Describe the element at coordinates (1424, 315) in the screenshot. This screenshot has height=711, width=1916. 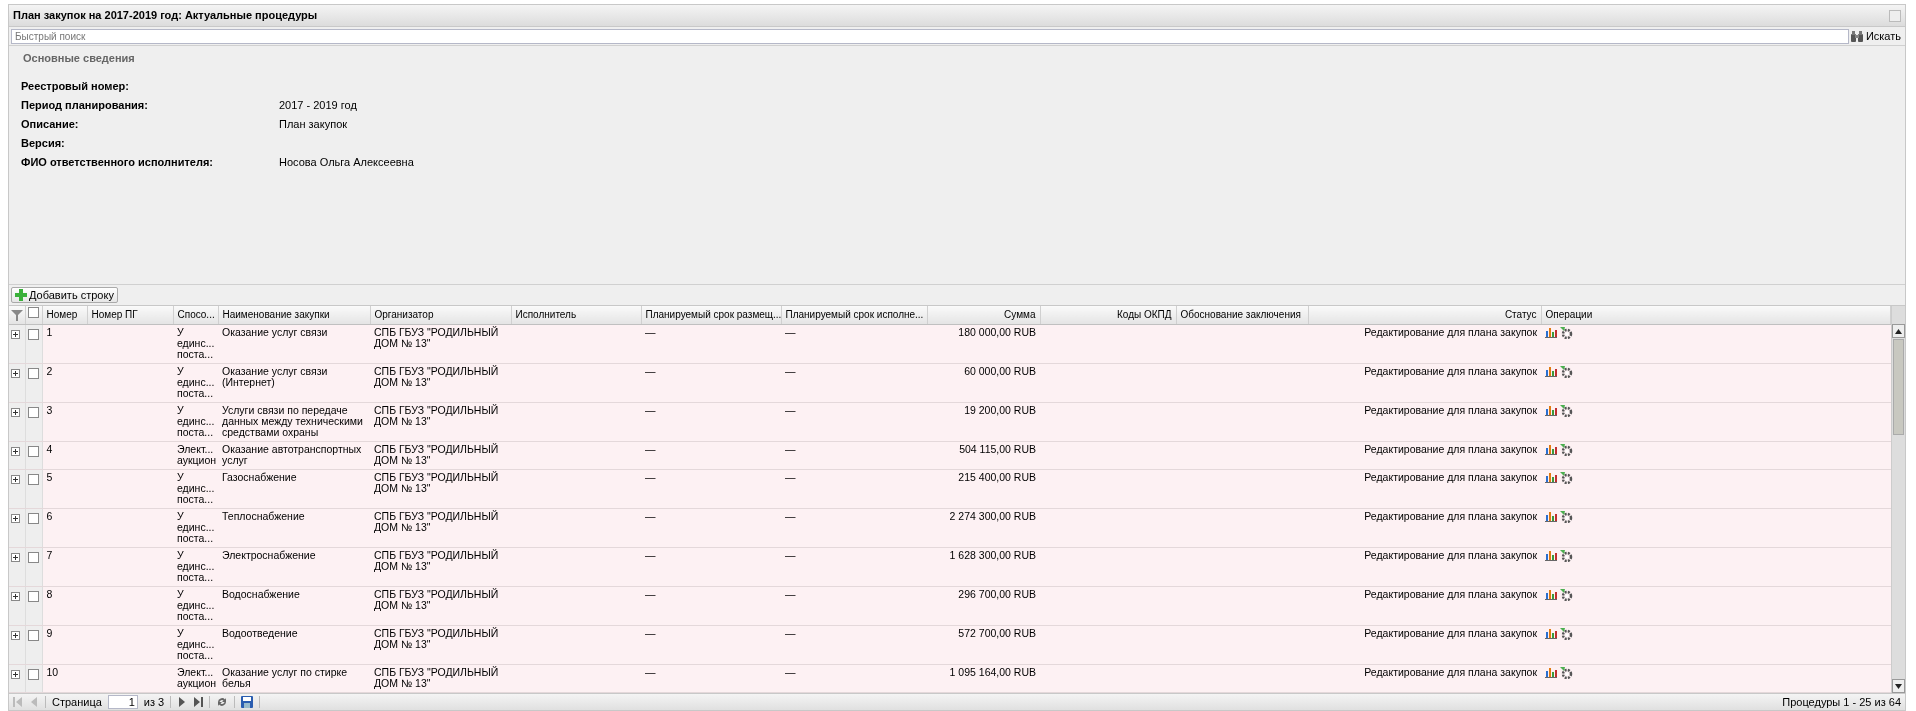
I see `column-header: Статус` at that location.